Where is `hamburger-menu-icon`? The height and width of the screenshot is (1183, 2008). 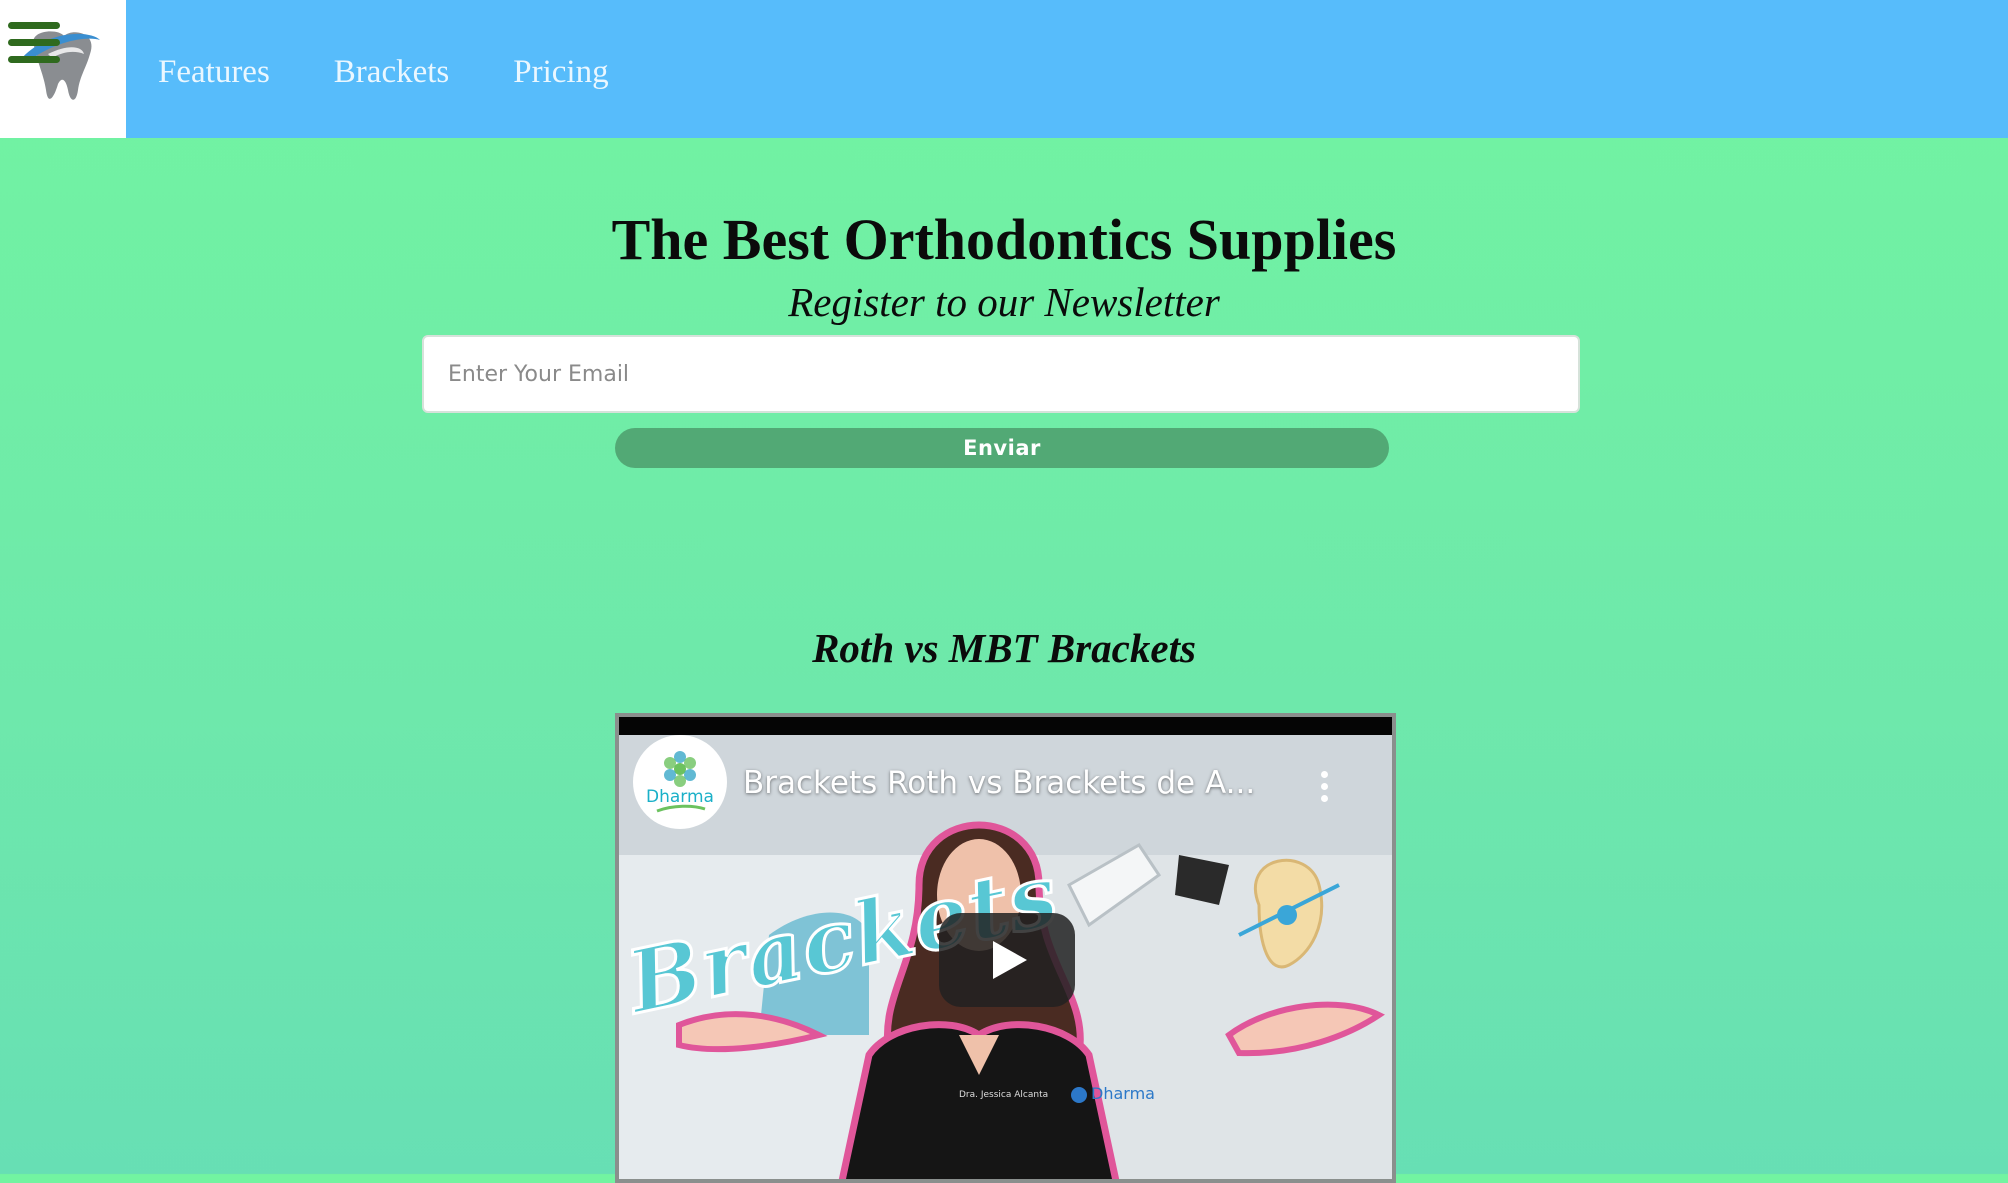 hamburger-menu-icon is located at coordinates (34, 43).